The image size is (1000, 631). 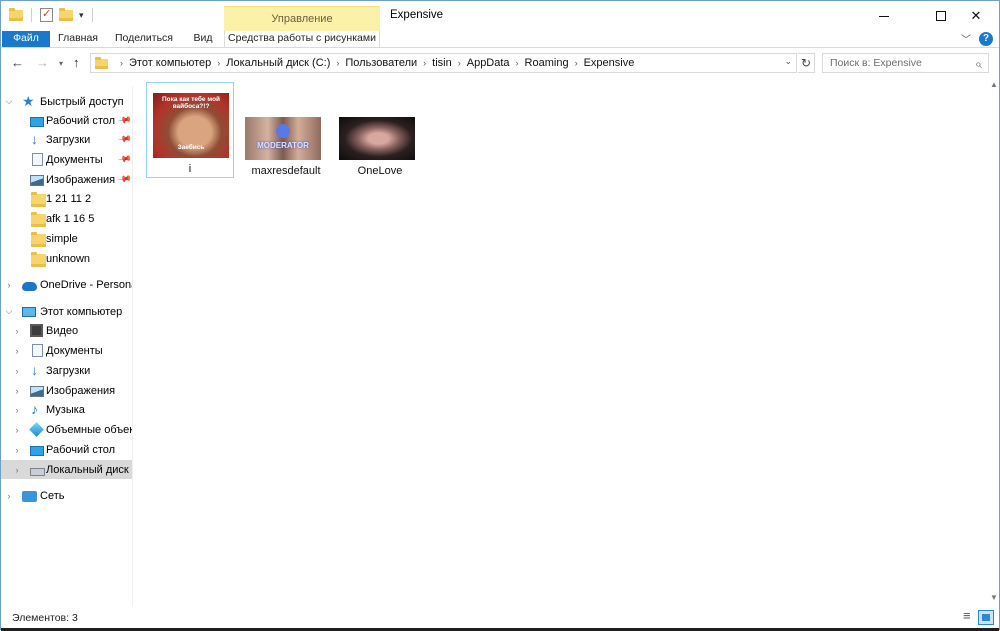 What do you see at coordinates (380, 130) in the screenshot?
I see `file-item: OneLove` at bounding box center [380, 130].